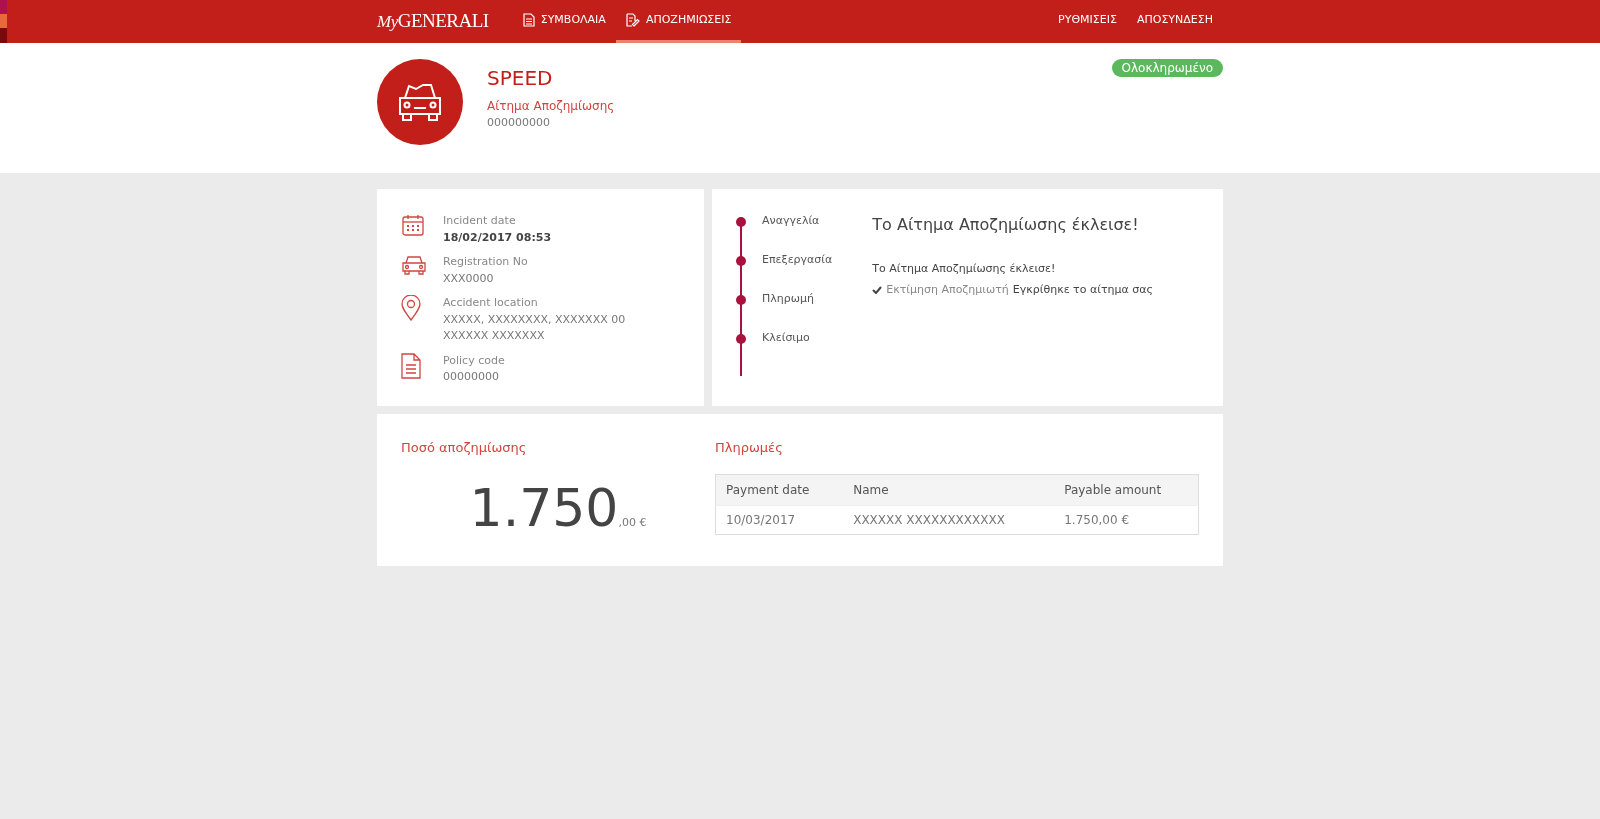 The height and width of the screenshot is (819, 1600). What do you see at coordinates (485, 262) in the screenshot?
I see `detail-label: Registration No` at bounding box center [485, 262].